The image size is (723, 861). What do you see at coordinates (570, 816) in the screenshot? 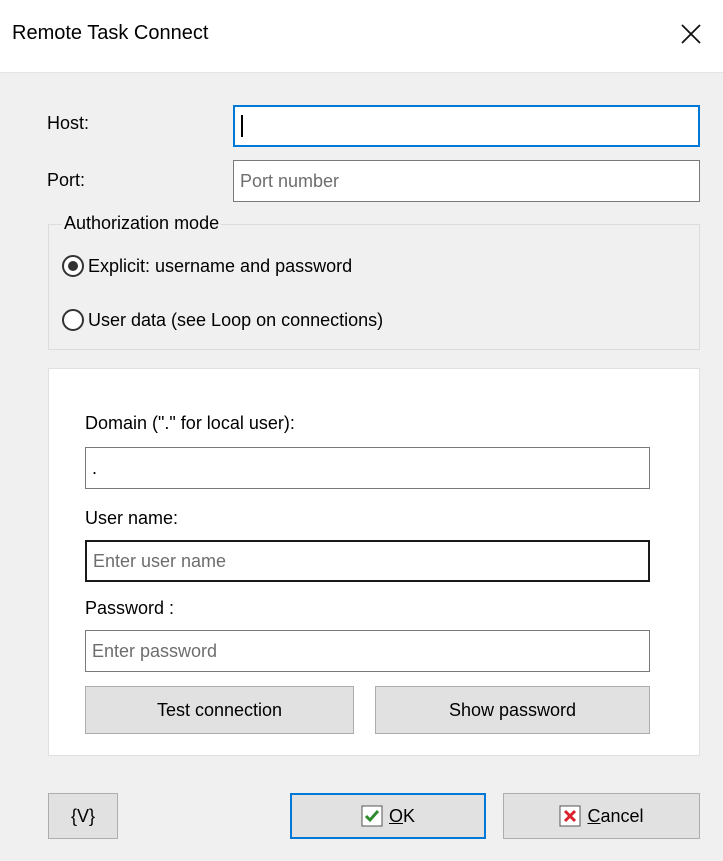
I see `x-mark-icon` at bounding box center [570, 816].